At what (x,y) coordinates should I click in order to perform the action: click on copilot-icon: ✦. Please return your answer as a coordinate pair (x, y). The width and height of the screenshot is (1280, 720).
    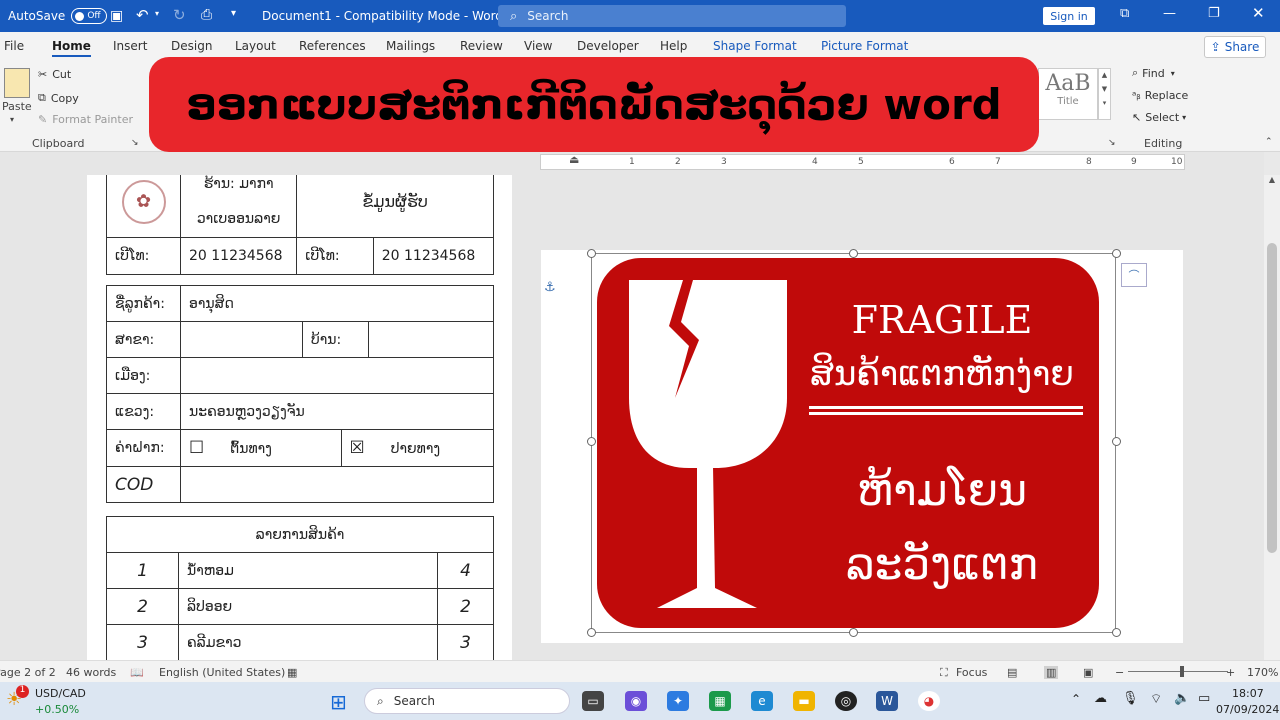
    Looking at the image, I should click on (678, 701).